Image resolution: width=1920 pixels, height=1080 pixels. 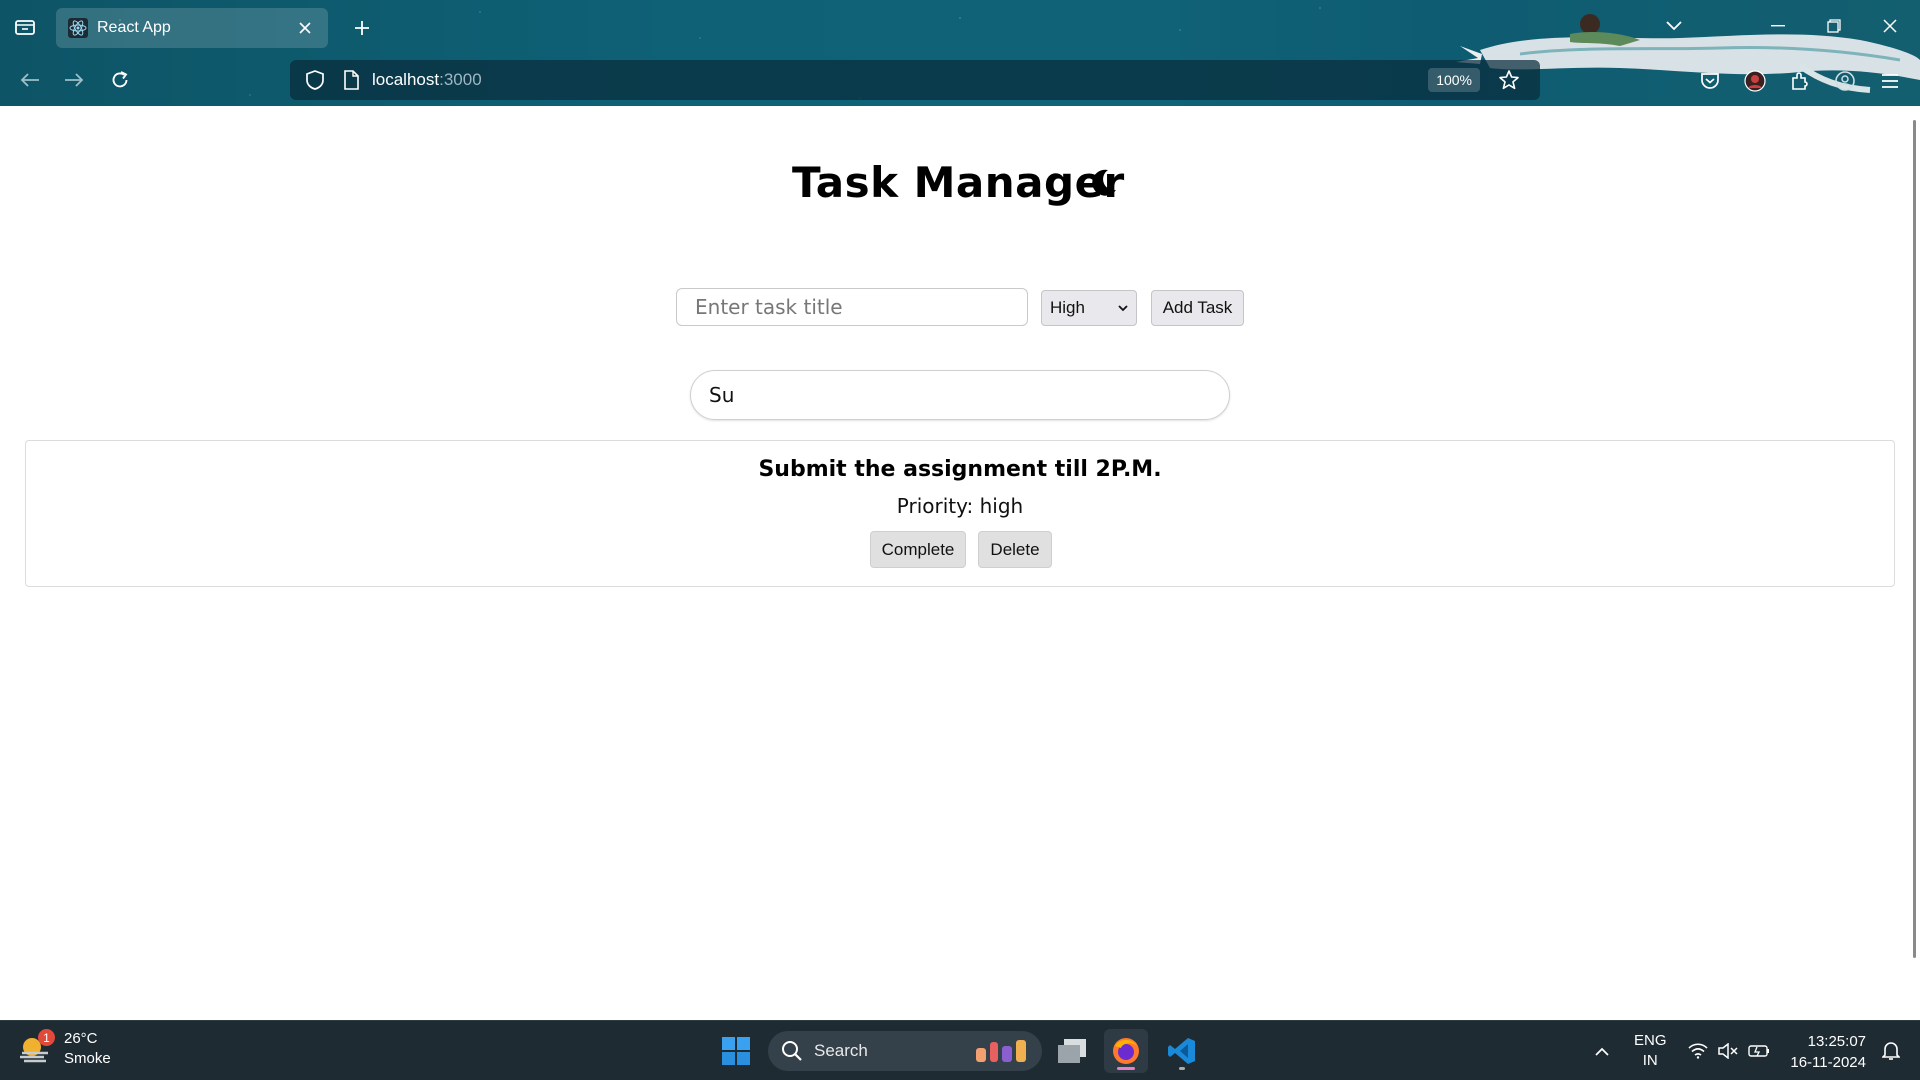 I want to click on system-tray-quick-settings, so click(x=1729, y=1051).